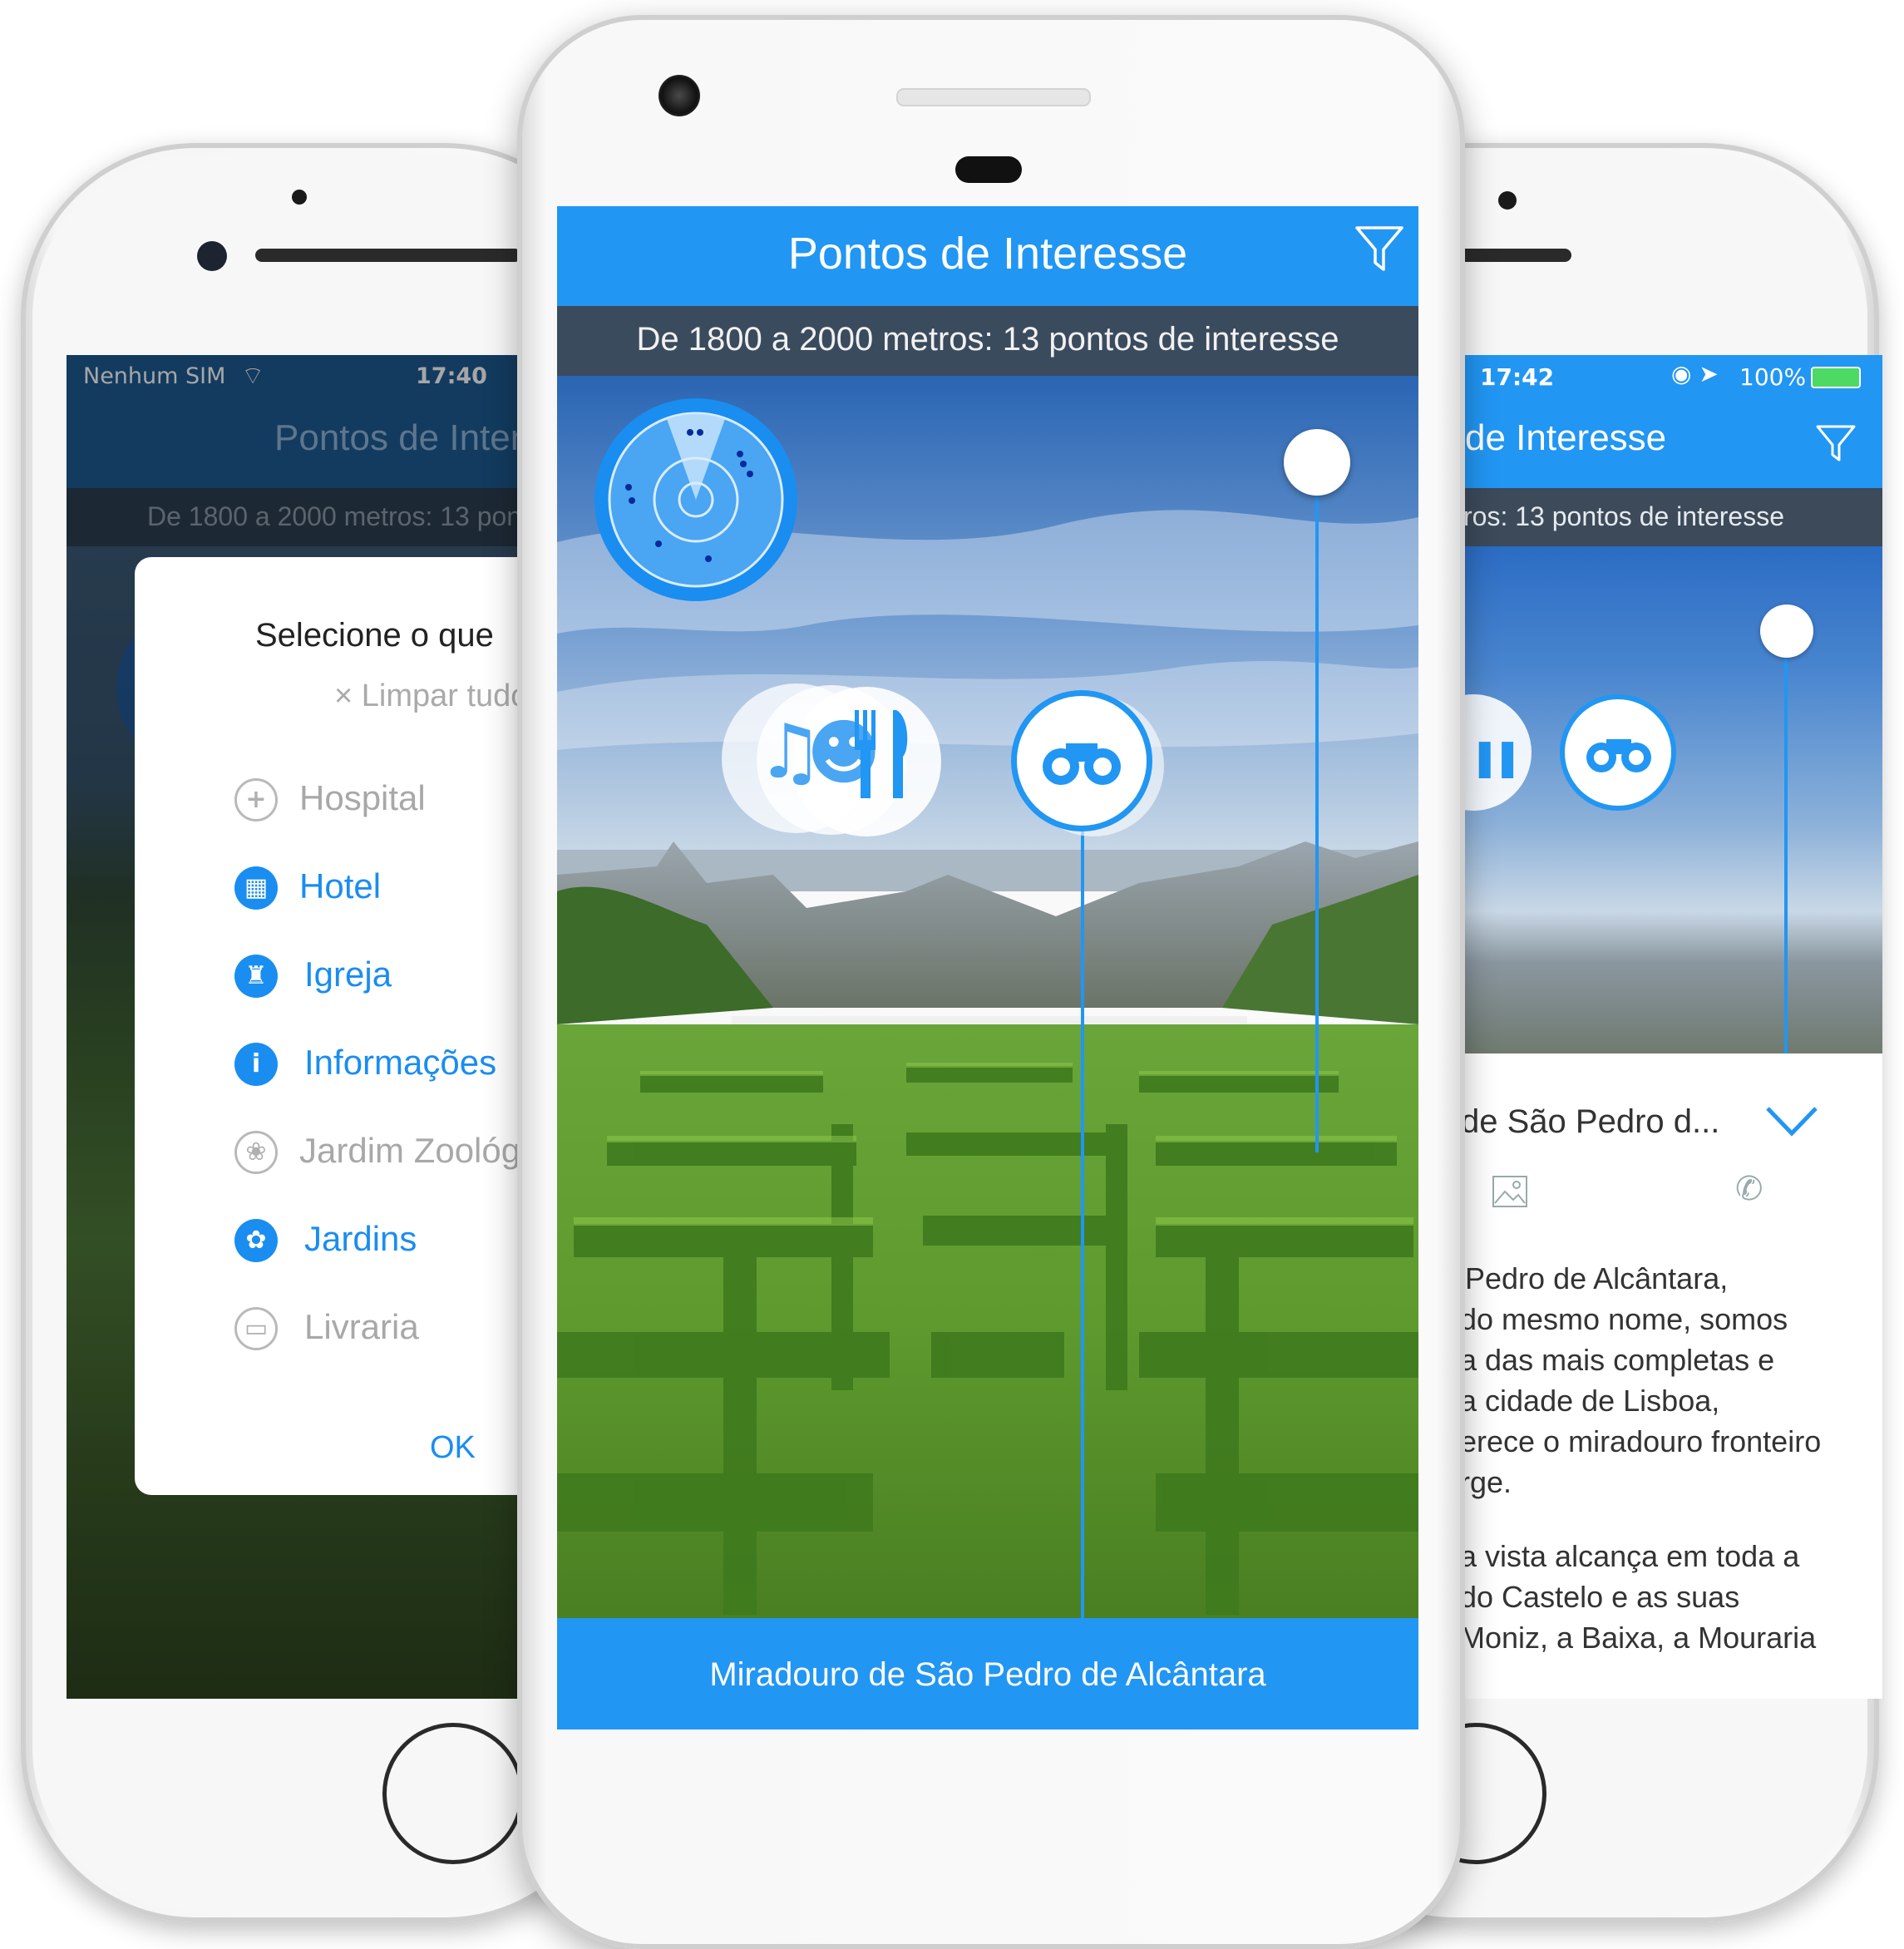  Describe the element at coordinates (1590, 1401) in the screenshot. I see `text-line: a cidade de Lisboa,` at that location.